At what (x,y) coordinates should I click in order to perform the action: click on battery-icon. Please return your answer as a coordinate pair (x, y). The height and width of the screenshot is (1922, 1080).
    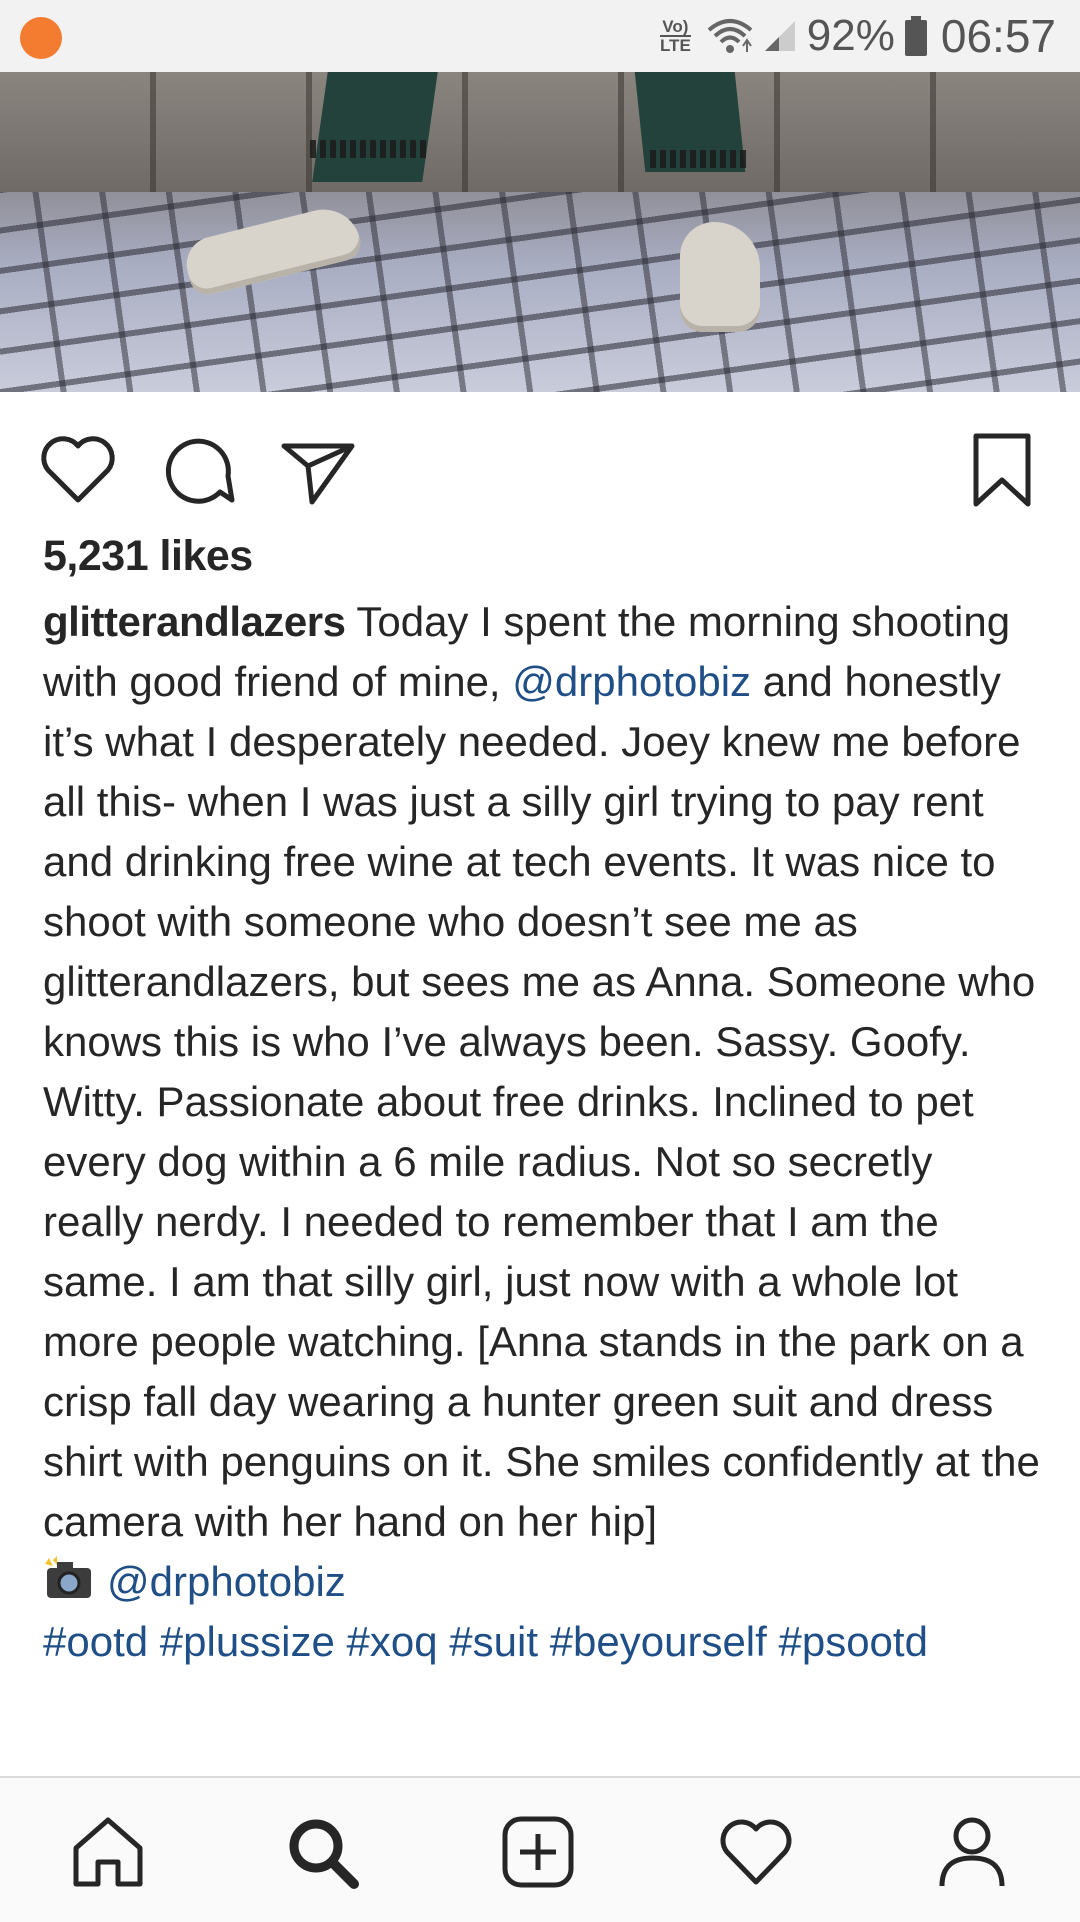
    Looking at the image, I should click on (915, 36).